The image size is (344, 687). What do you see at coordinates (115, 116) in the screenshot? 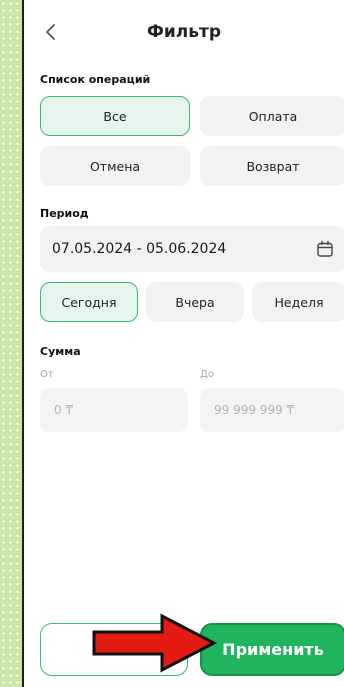
I see `operation-chip-all: Все` at bounding box center [115, 116].